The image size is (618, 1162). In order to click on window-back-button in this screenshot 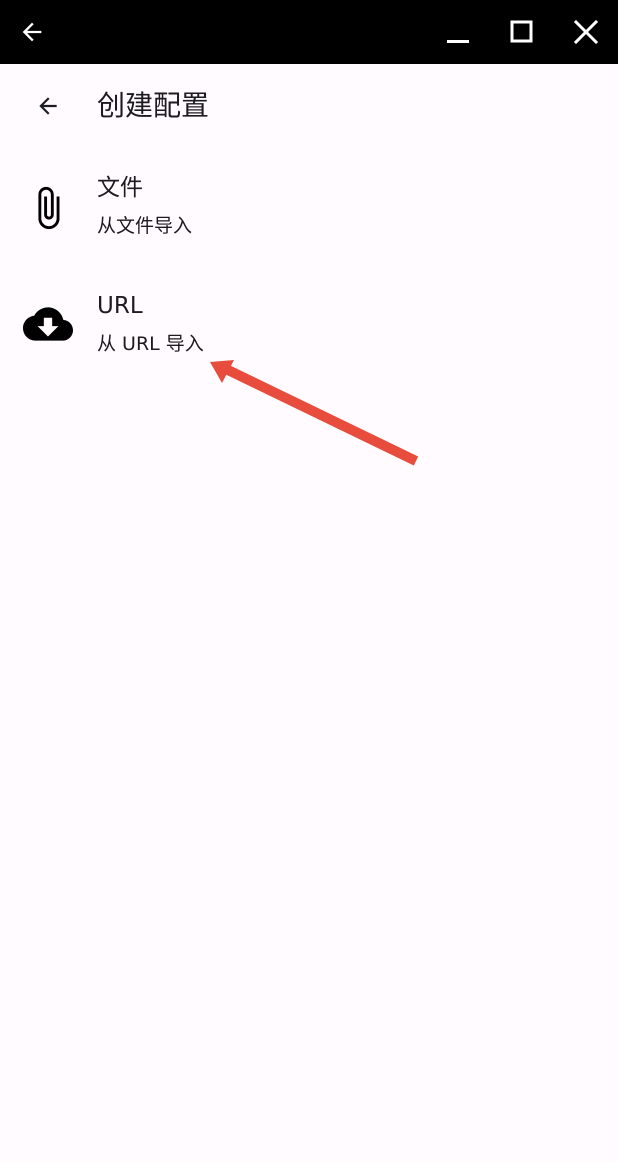, I will do `click(32, 32)`.